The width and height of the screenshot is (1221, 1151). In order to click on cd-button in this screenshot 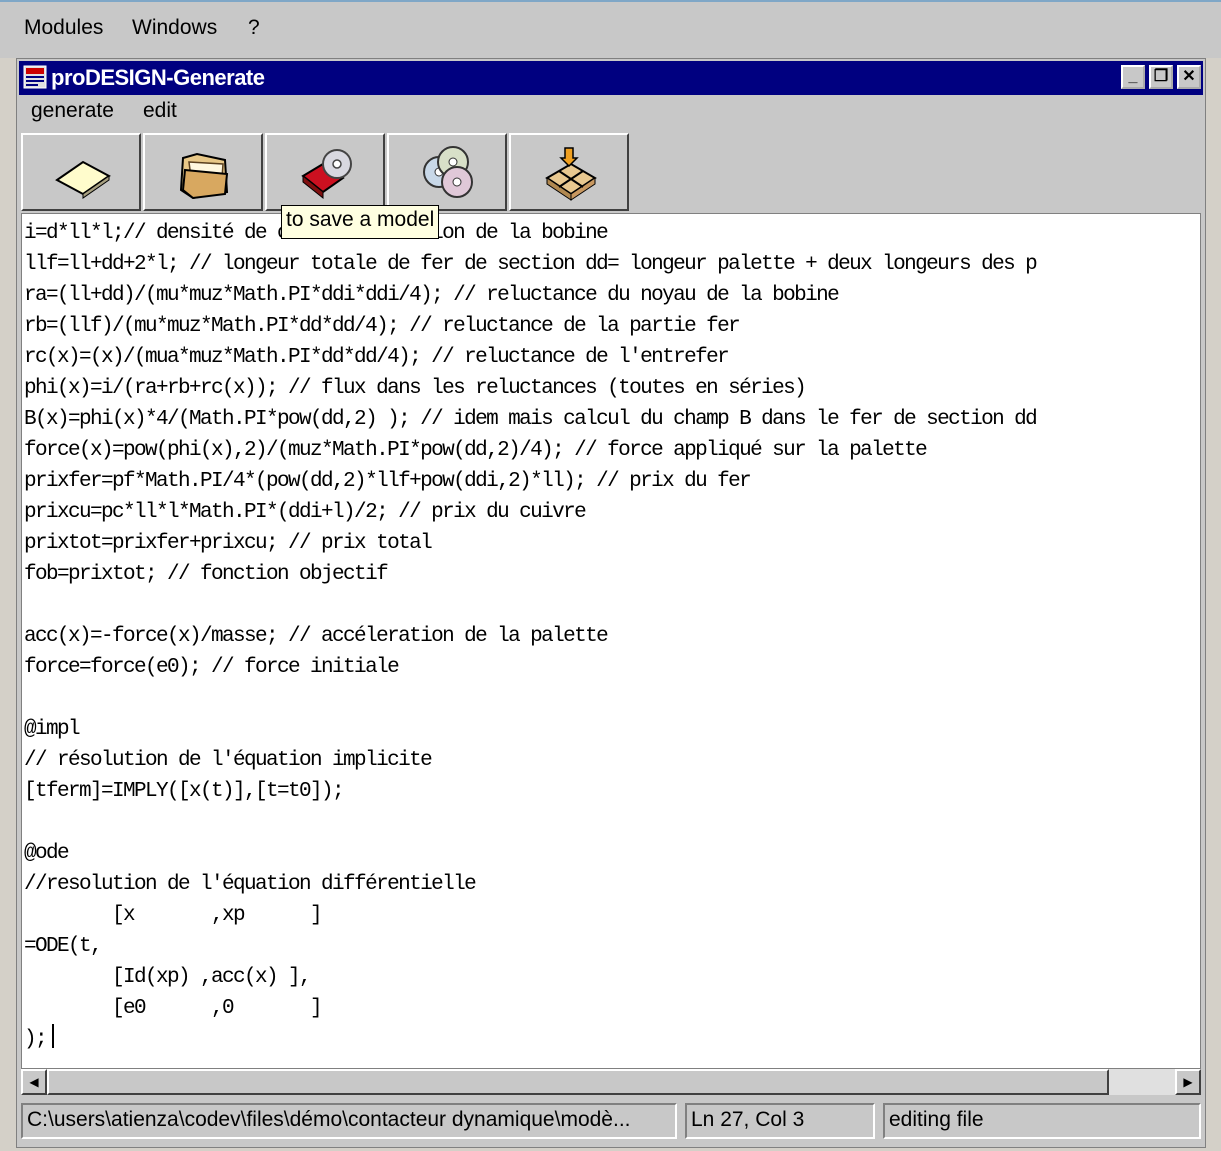, I will do `click(447, 172)`.